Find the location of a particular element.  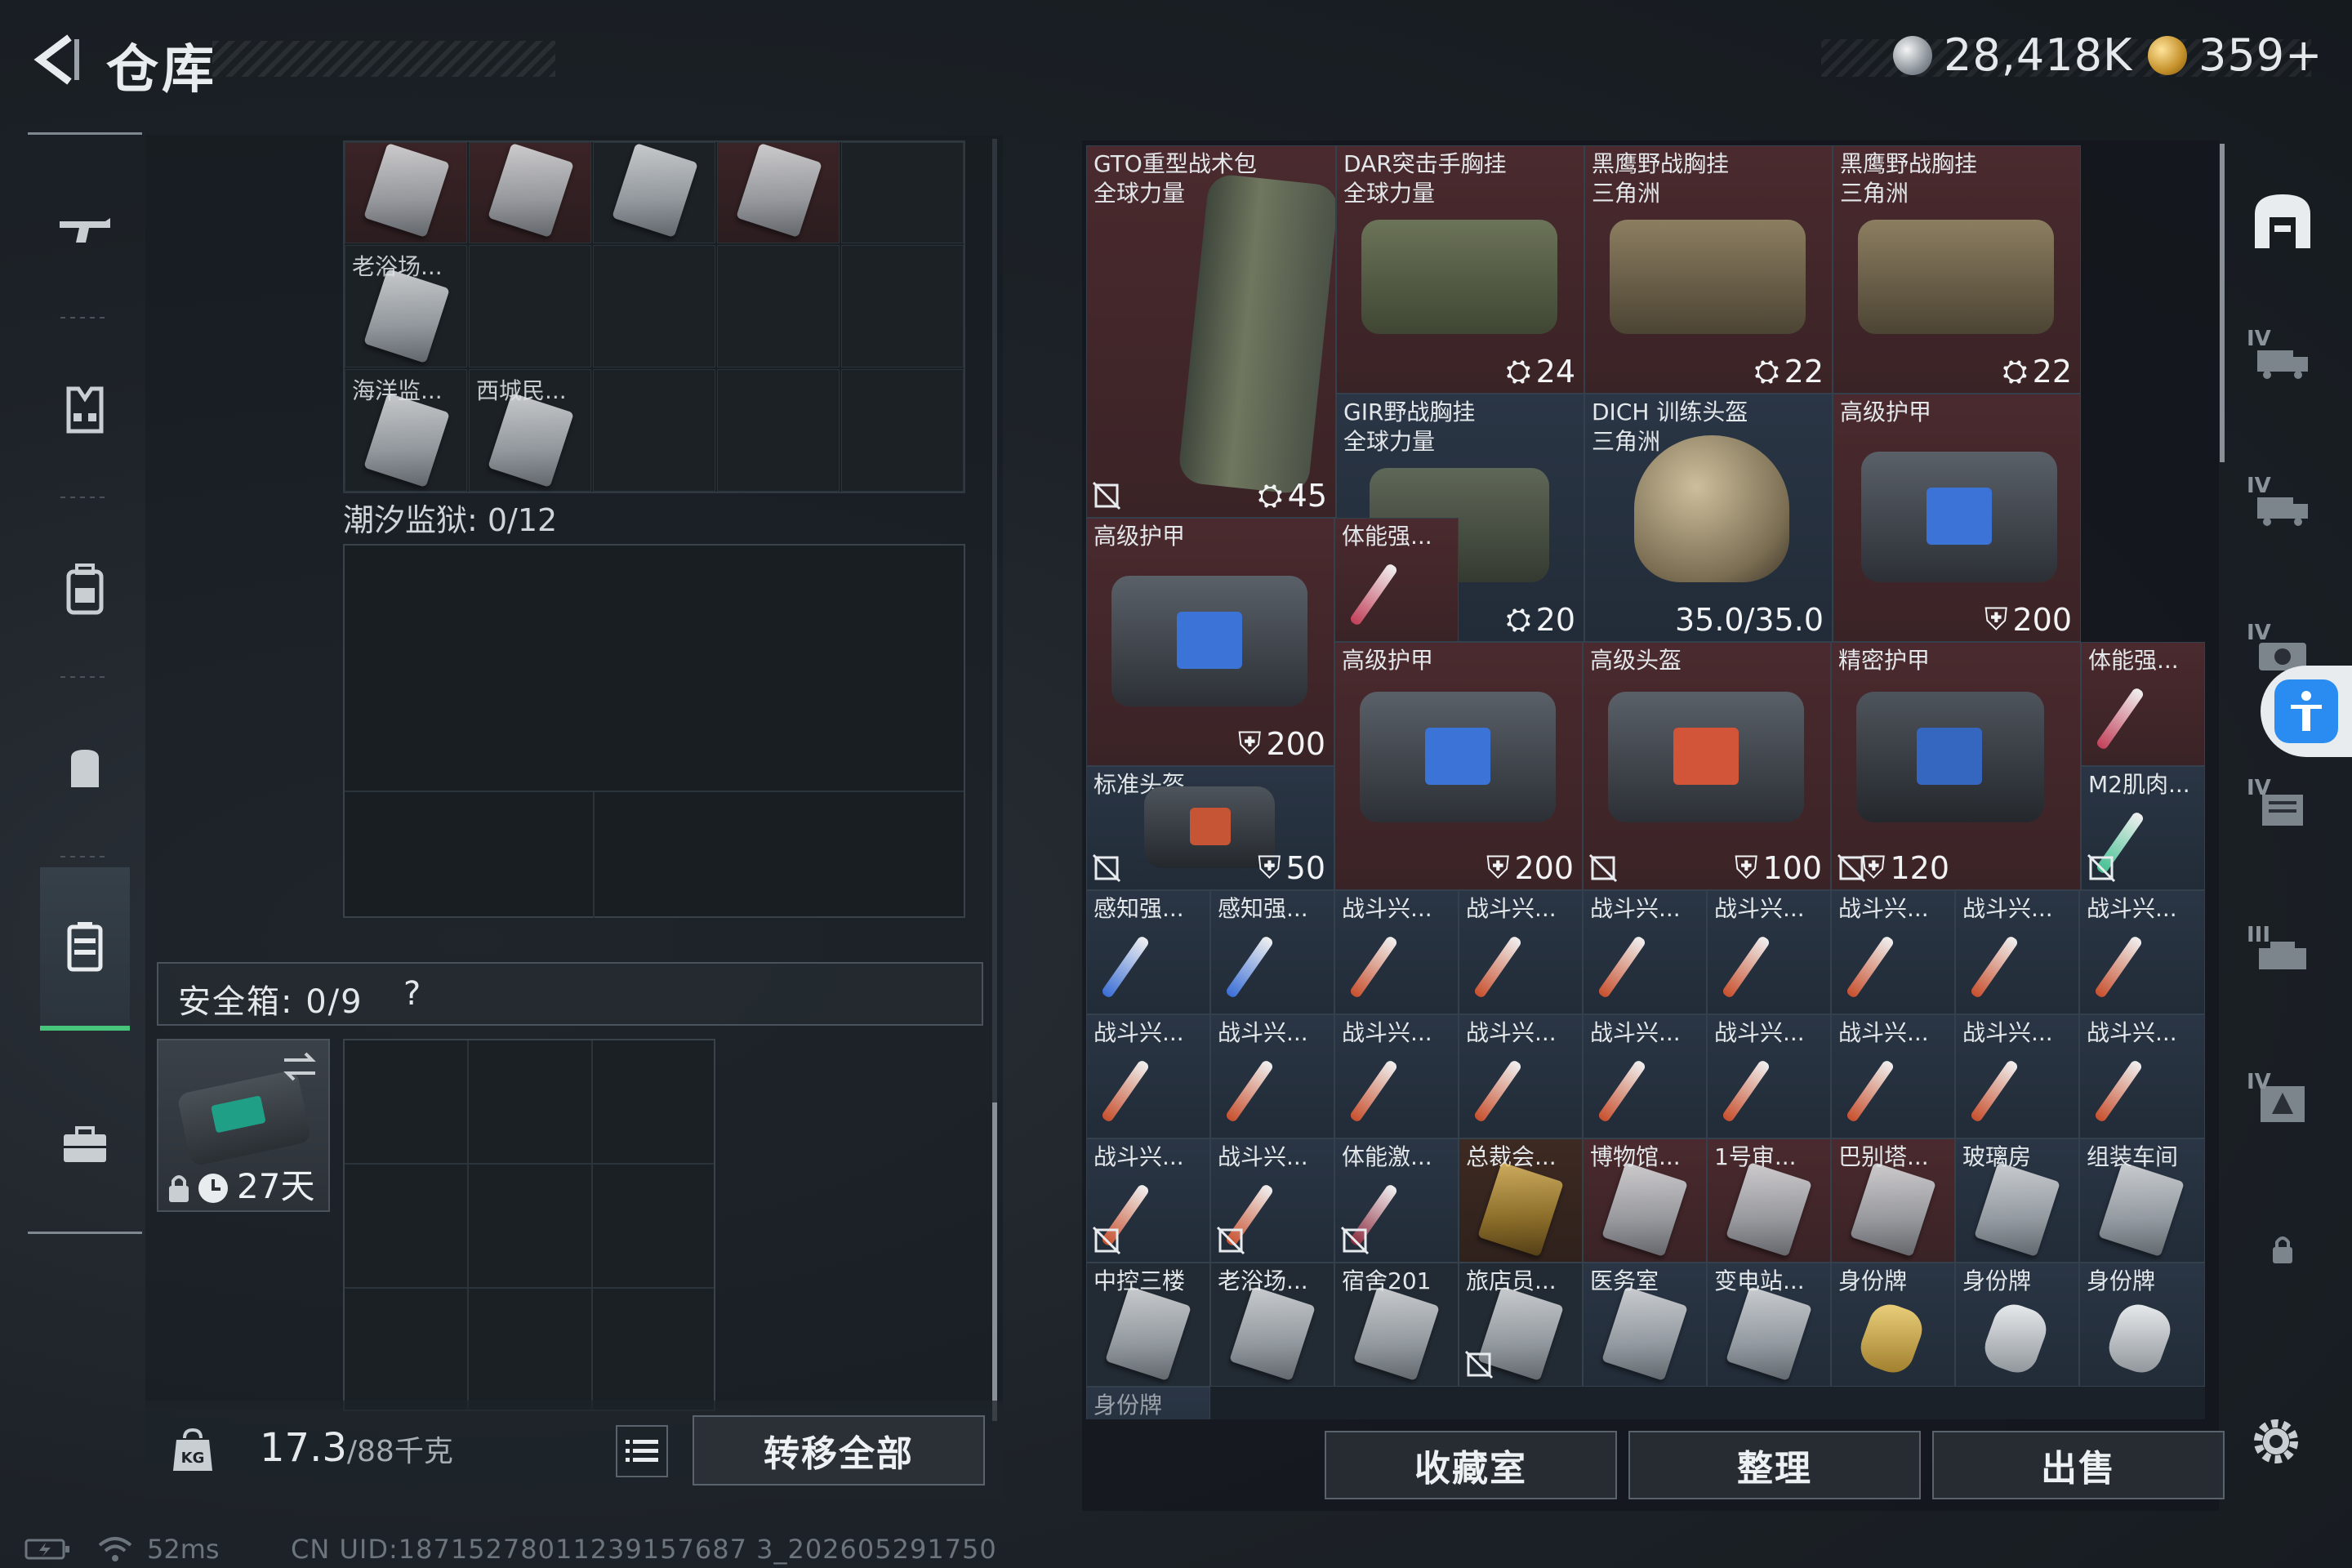

inventory-scrollbar is located at coordinates (2222, 303).